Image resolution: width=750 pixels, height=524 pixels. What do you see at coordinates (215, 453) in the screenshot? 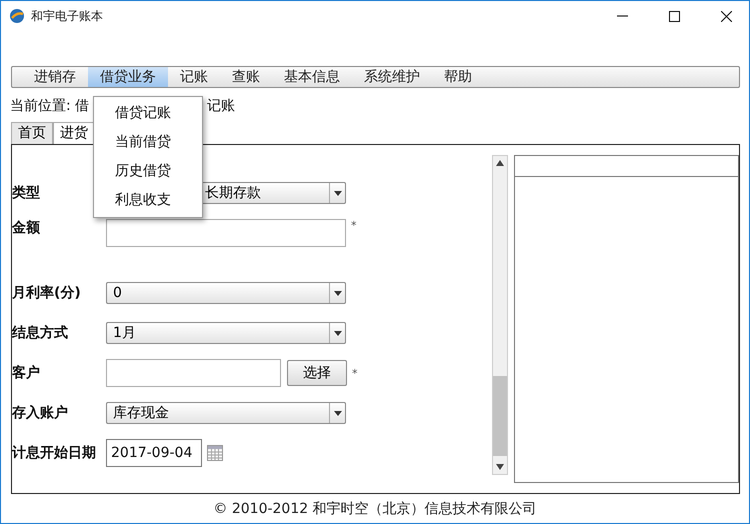
I see `calendar-icon` at bounding box center [215, 453].